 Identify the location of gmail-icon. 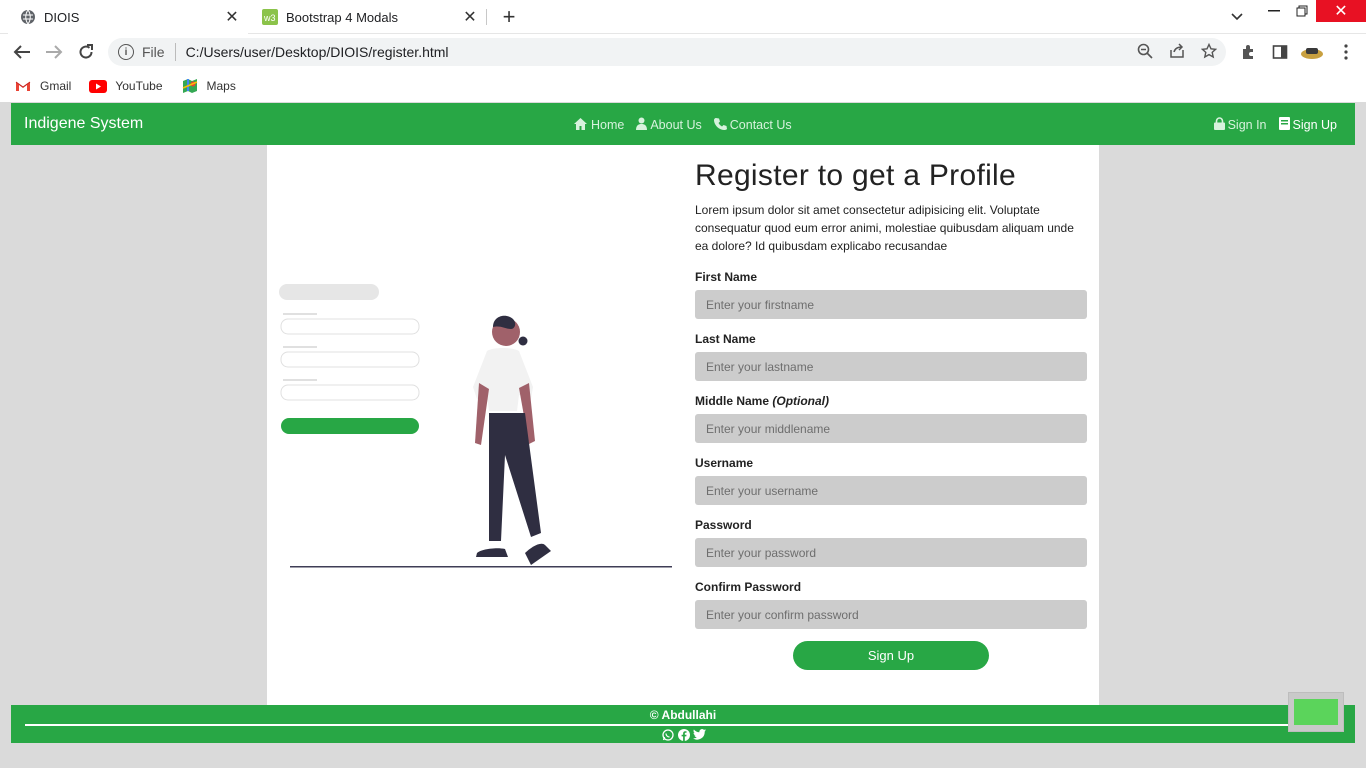
(23, 86).